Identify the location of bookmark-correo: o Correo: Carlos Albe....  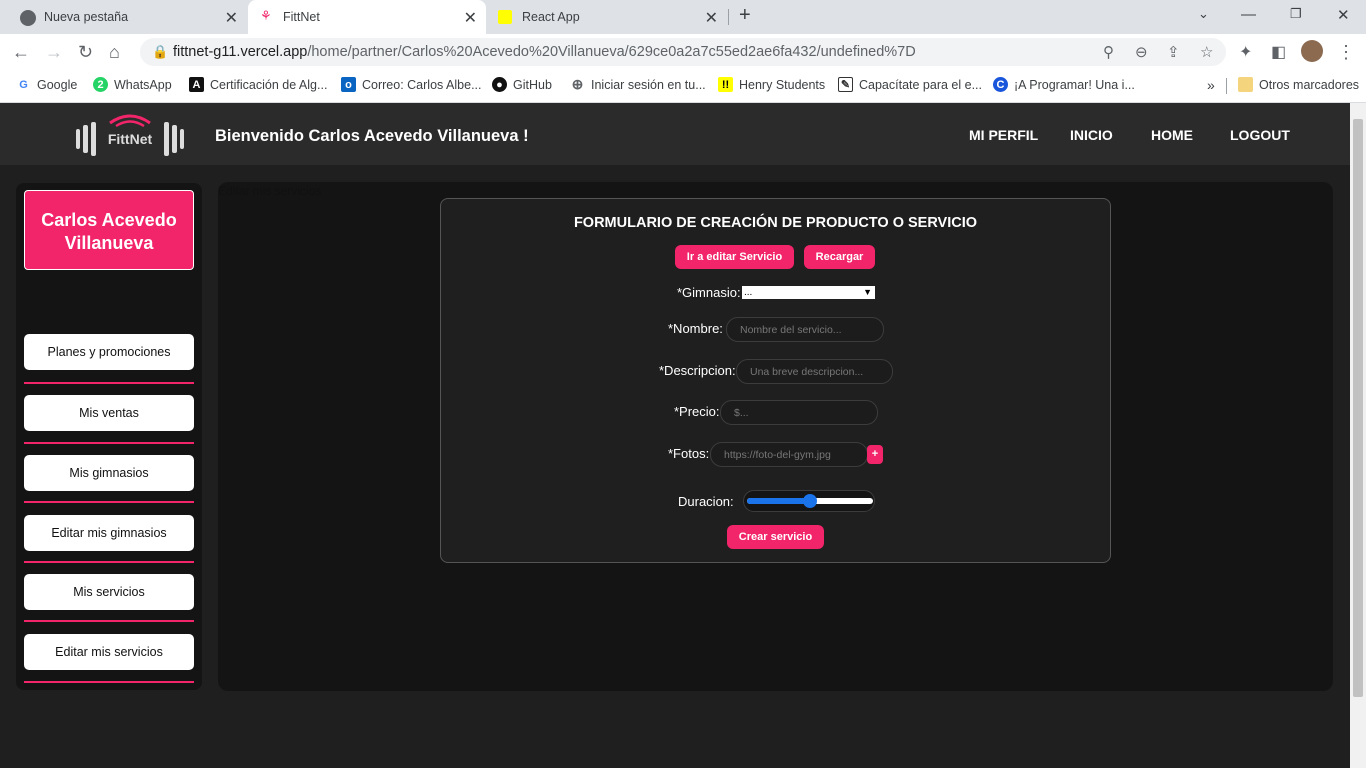
(411, 84).